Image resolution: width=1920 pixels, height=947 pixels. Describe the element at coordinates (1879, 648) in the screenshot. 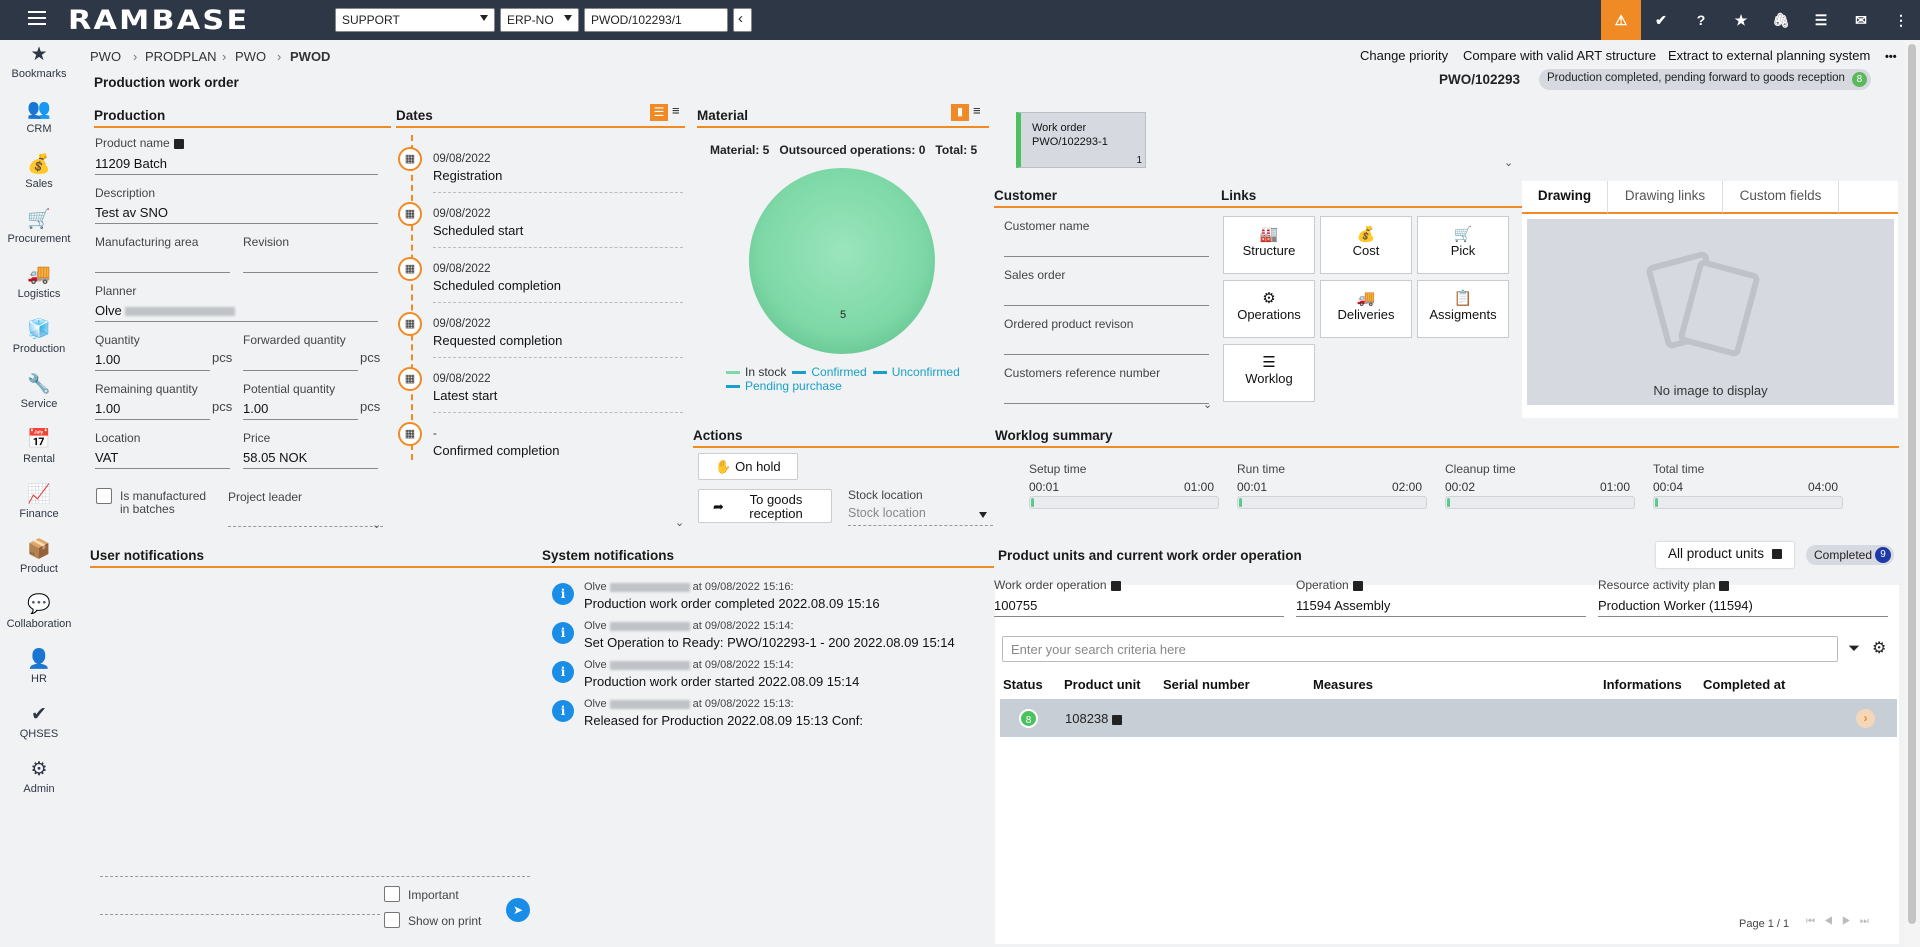

I see `gear-icon: ⚙` at that location.